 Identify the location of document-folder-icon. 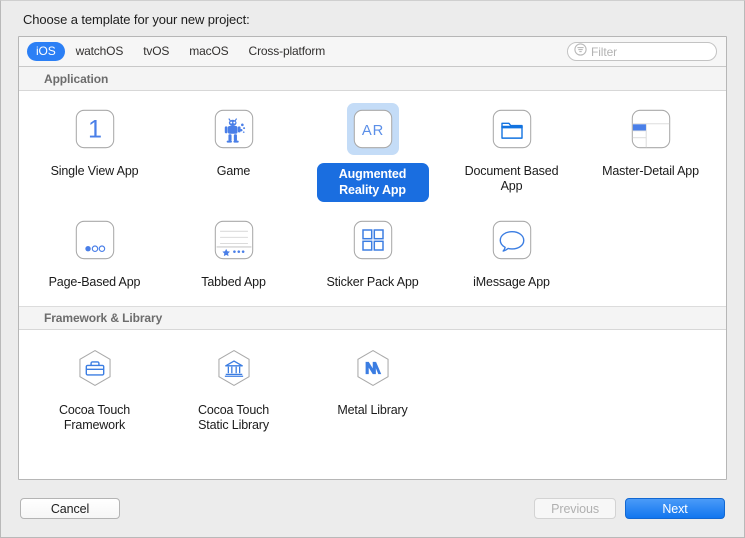
(512, 129).